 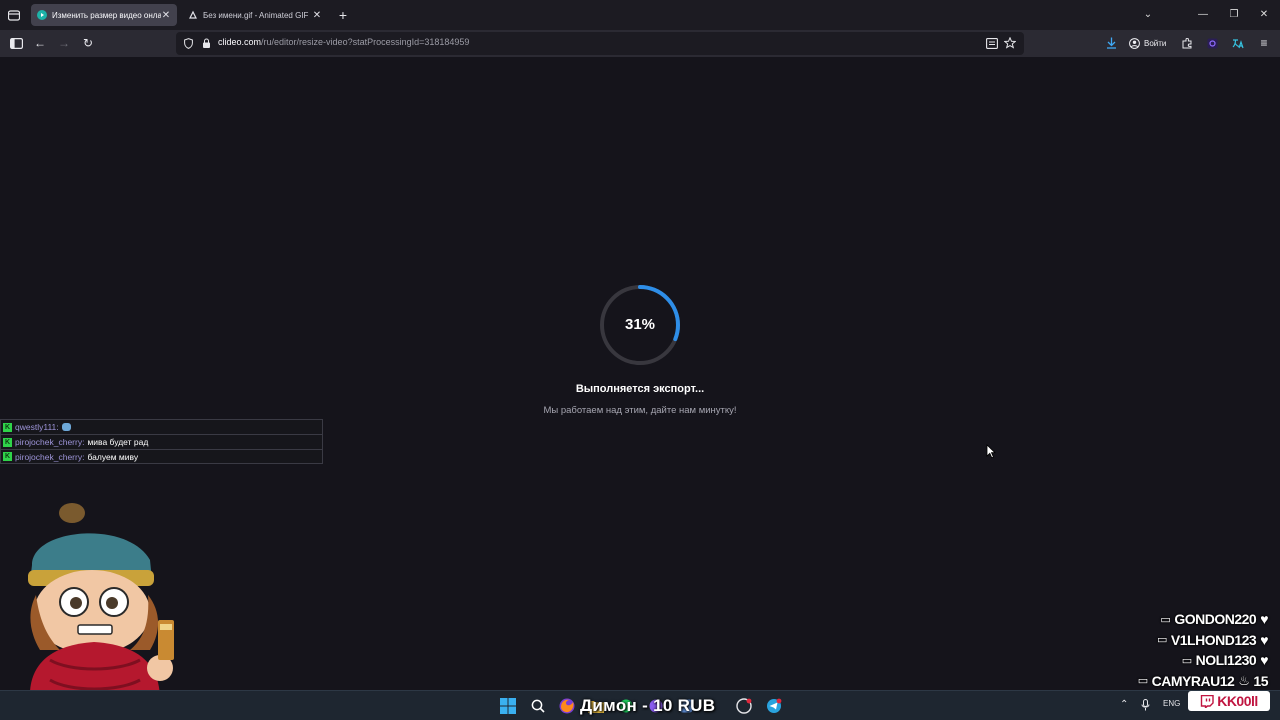 I want to click on back-arrow-icon: ←, so click(x=40, y=43).